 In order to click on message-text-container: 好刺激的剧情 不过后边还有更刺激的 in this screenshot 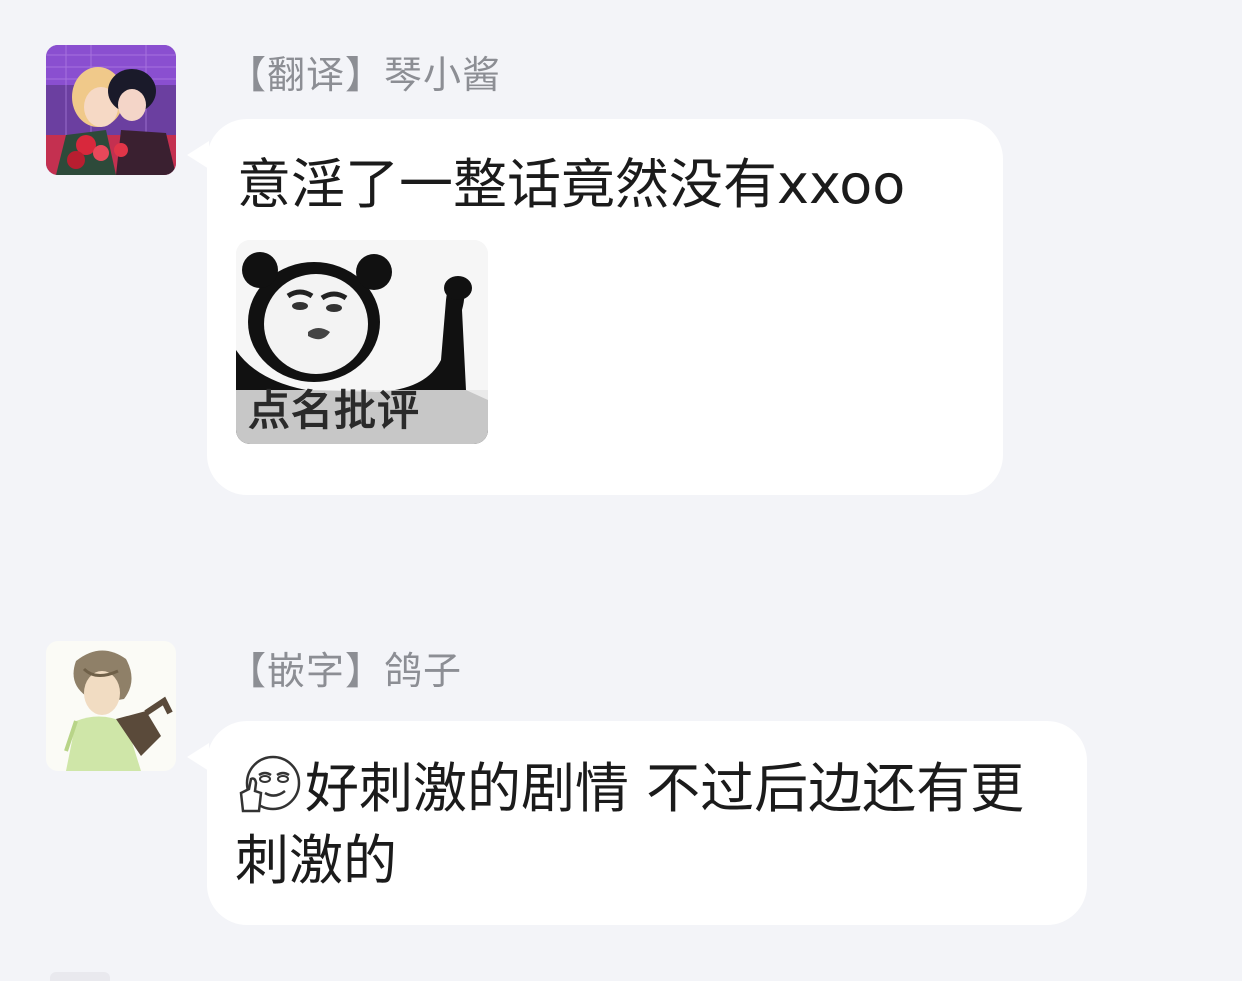, I will do `click(650, 823)`.